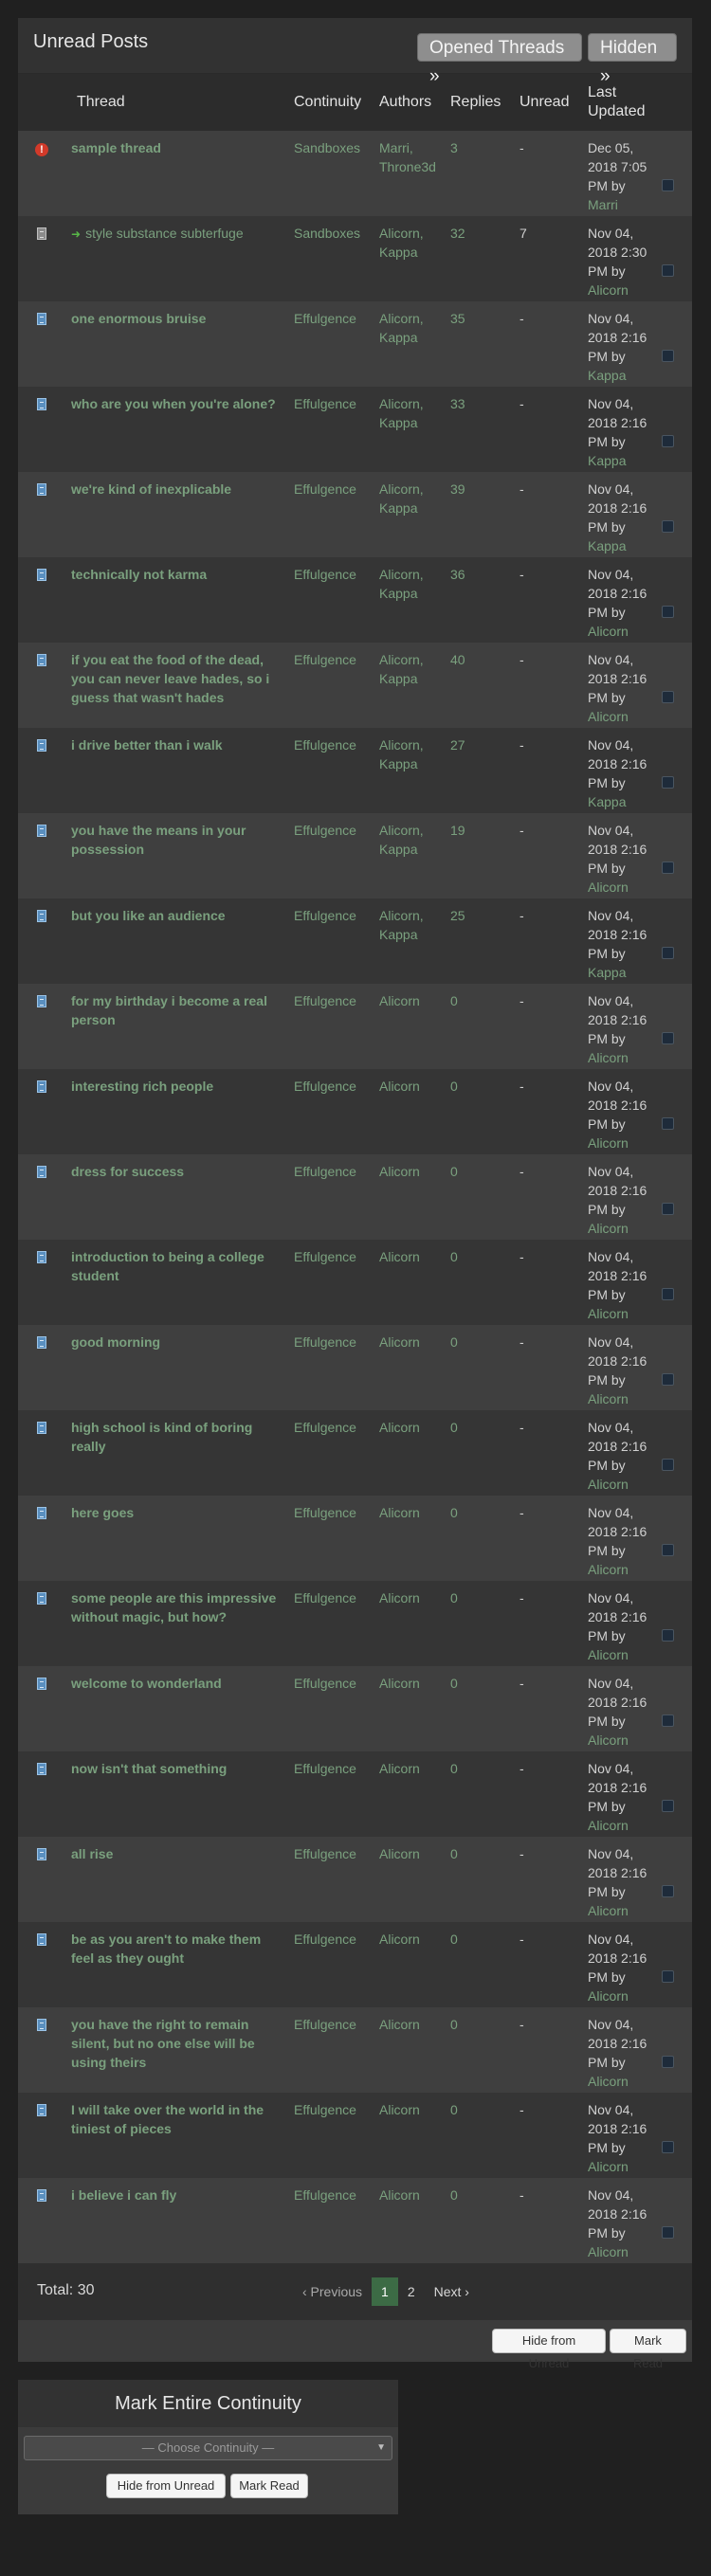 The width and height of the screenshot is (711, 2576). Describe the element at coordinates (331, 102) in the screenshot. I see `header-continuity: Continuity` at that location.